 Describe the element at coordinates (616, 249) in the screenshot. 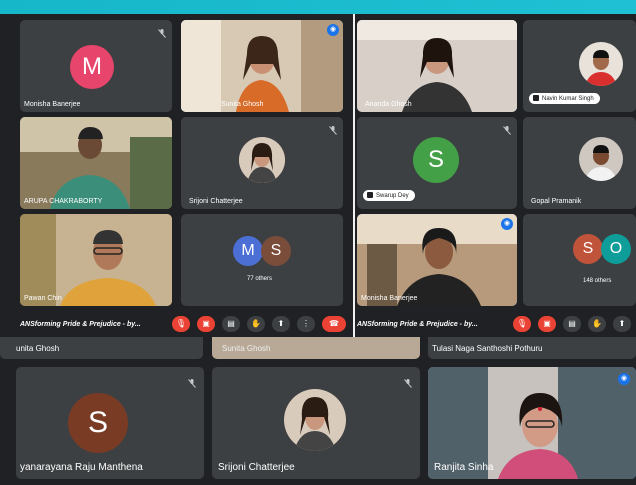

I see `participant-avatar: O` at that location.